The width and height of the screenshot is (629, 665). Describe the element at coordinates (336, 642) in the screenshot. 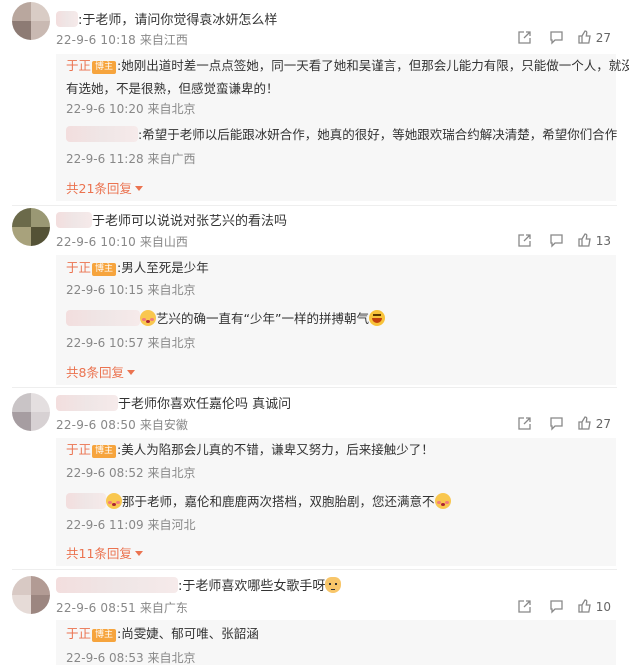

I see `reply-section: 于正 博主:尚雯婕、郁可唯、张韶涵 22-9-6 08:53 来自北京` at that location.